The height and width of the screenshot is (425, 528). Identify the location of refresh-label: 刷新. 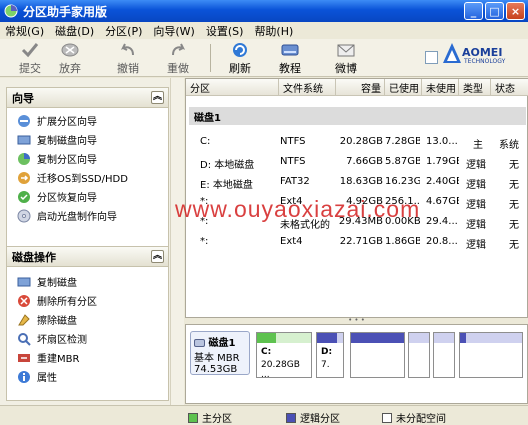
(240, 68).